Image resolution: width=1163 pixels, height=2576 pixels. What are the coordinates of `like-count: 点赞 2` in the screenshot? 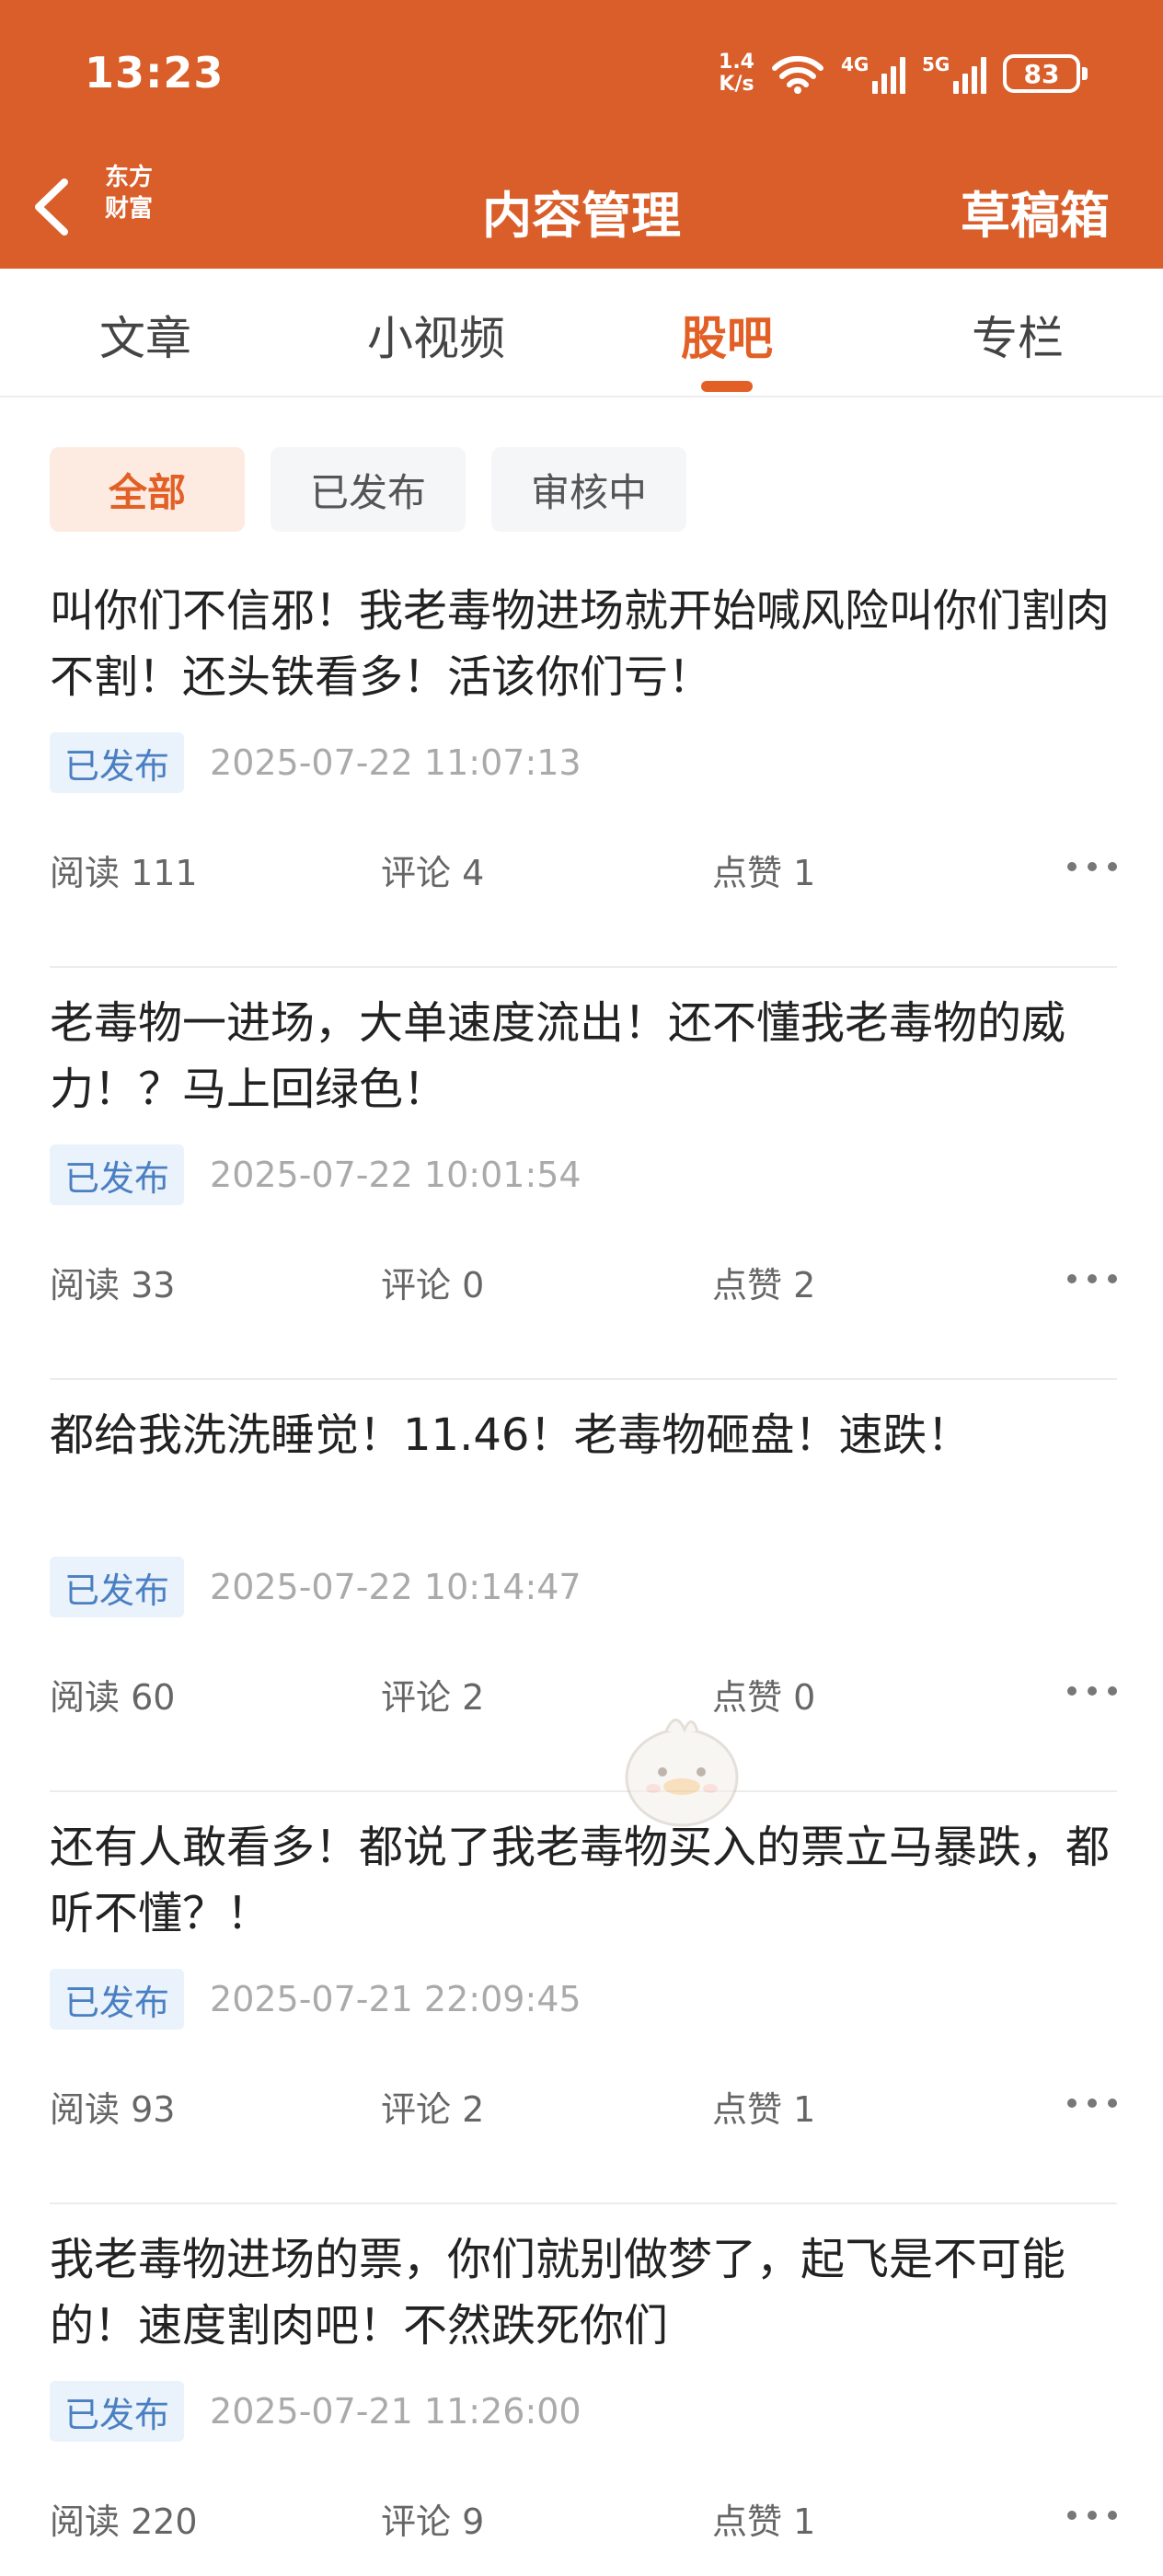 It's located at (764, 1285).